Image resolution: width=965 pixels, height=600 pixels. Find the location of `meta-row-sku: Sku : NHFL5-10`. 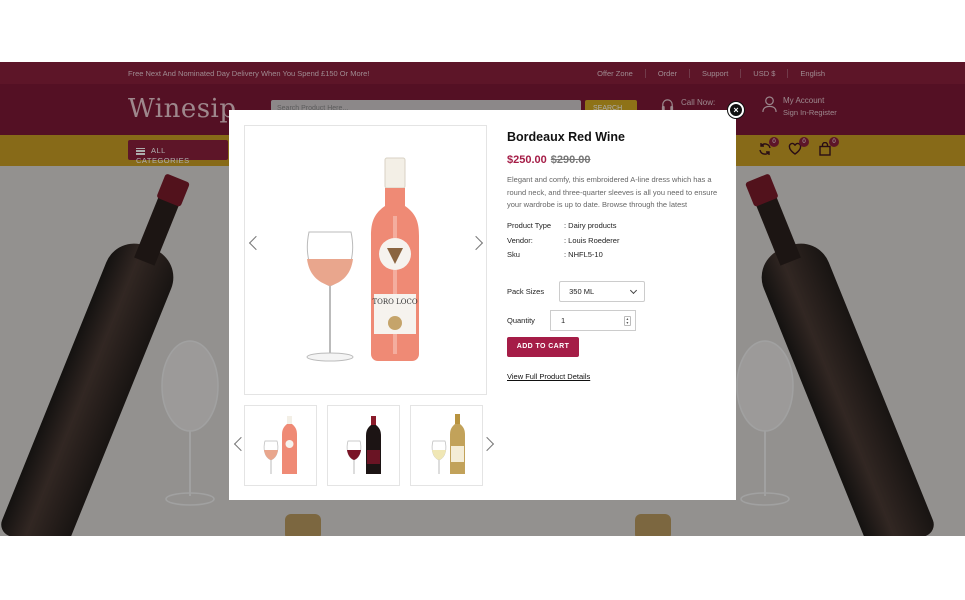

meta-row-sku: Sku : NHFL5-10 is located at coordinates (614, 257).